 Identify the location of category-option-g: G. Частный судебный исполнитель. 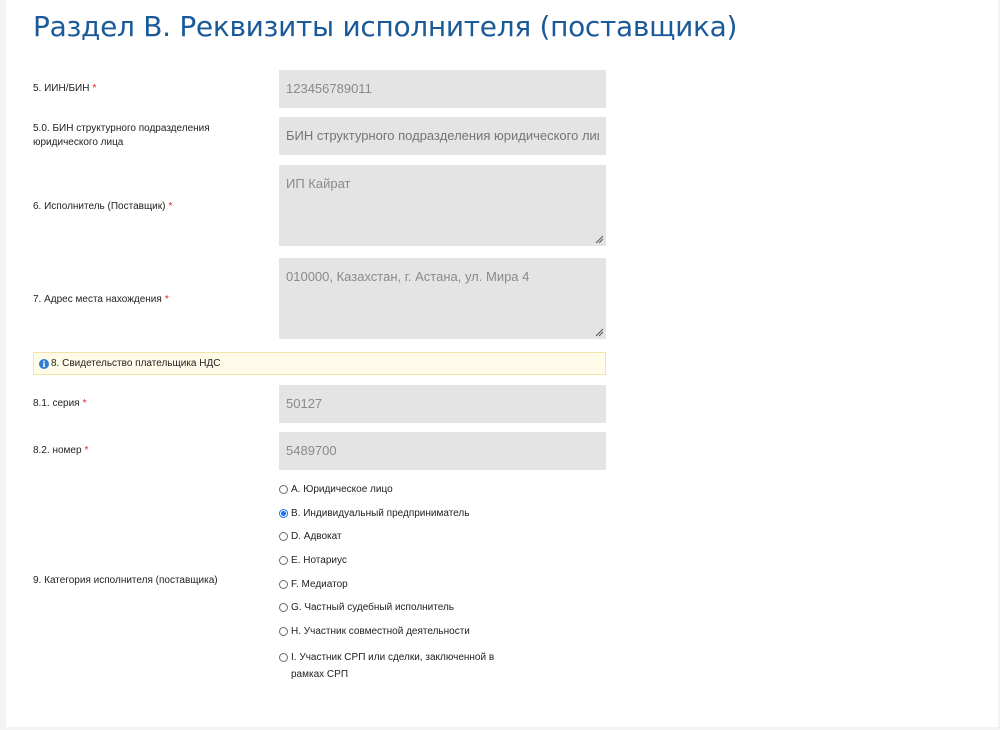
(404, 608).